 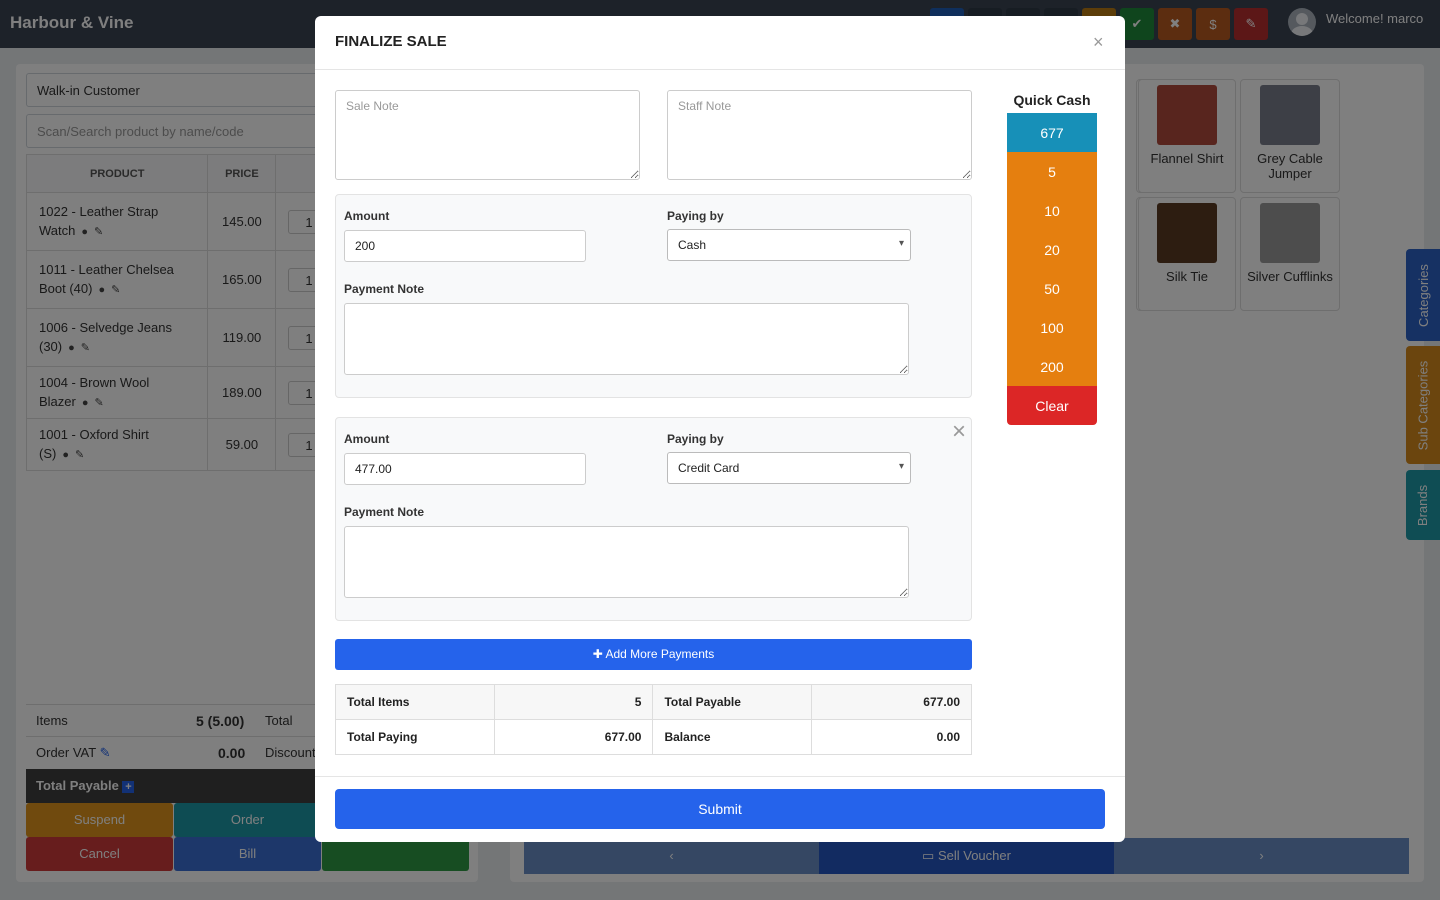 I want to click on paying-by-select-1: Cash ▾, so click(x=789, y=245).